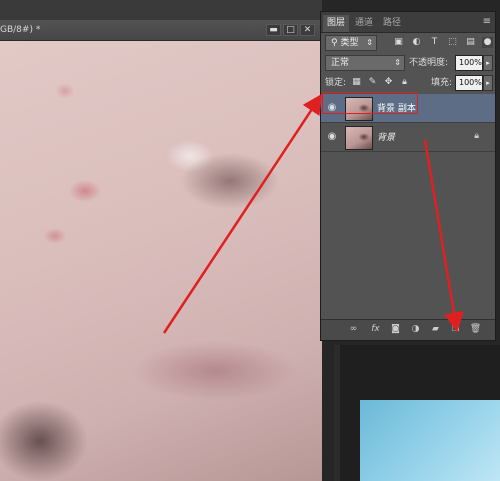  Describe the element at coordinates (356, 82) in the screenshot. I see `lock-transparent-icon: ▦` at that location.